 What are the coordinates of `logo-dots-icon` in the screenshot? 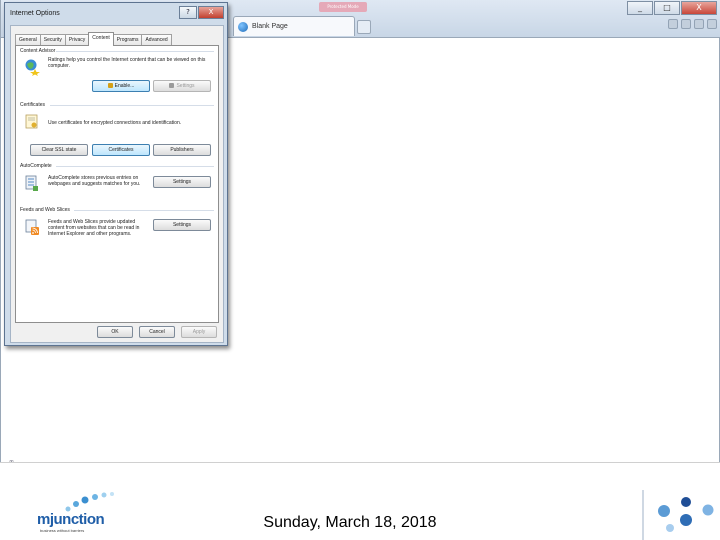 It's located at (89, 502).